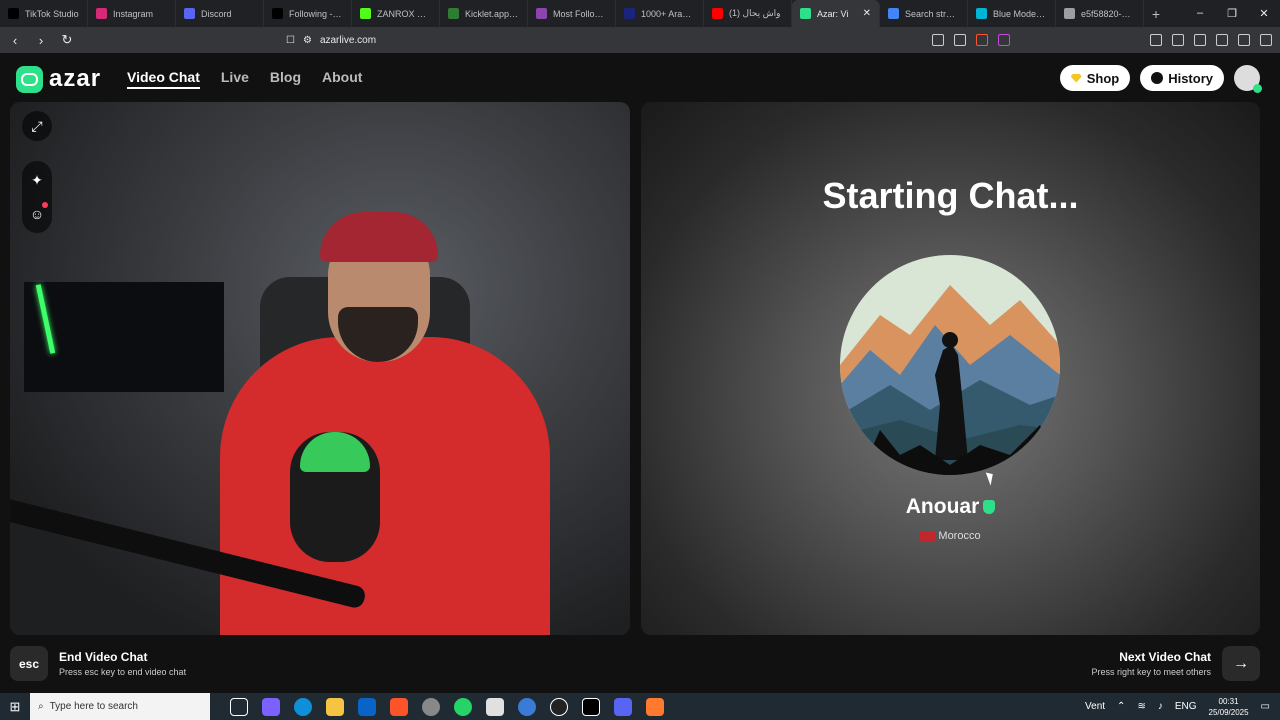 The width and height of the screenshot is (1280, 720). What do you see at coordinates (404, 13) in the screenshot?
I see `tab-title: ZANROX Strea` at bounding box center [404, 13].